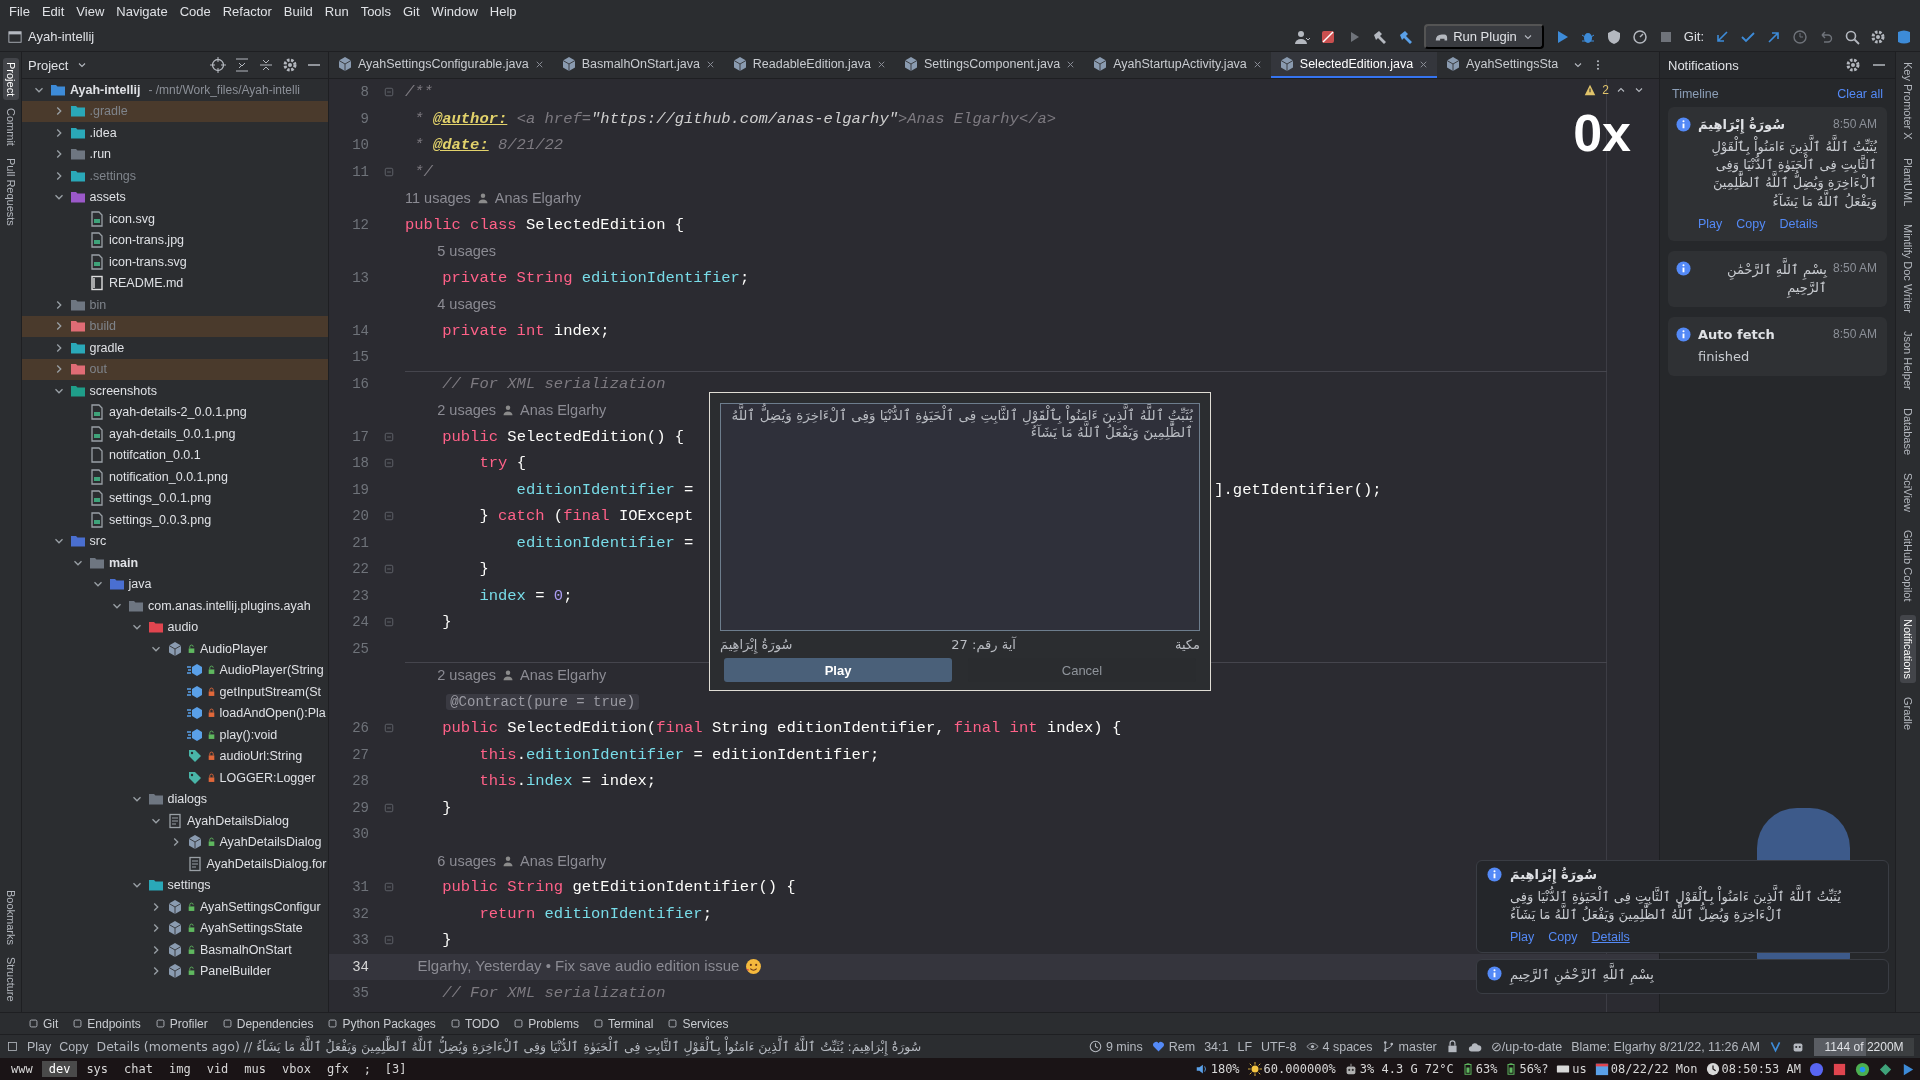  Describe the element at coordinates (246, 949) in the screenshot. I see `tree-item-label: BasmalhOnStart` at that location.